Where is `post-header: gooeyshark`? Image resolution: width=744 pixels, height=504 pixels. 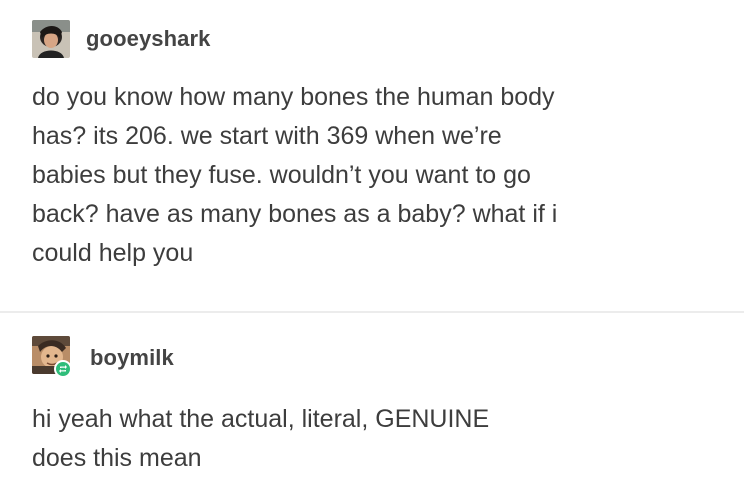 post-header: gooeyshark is located at coordinates (121, 39).